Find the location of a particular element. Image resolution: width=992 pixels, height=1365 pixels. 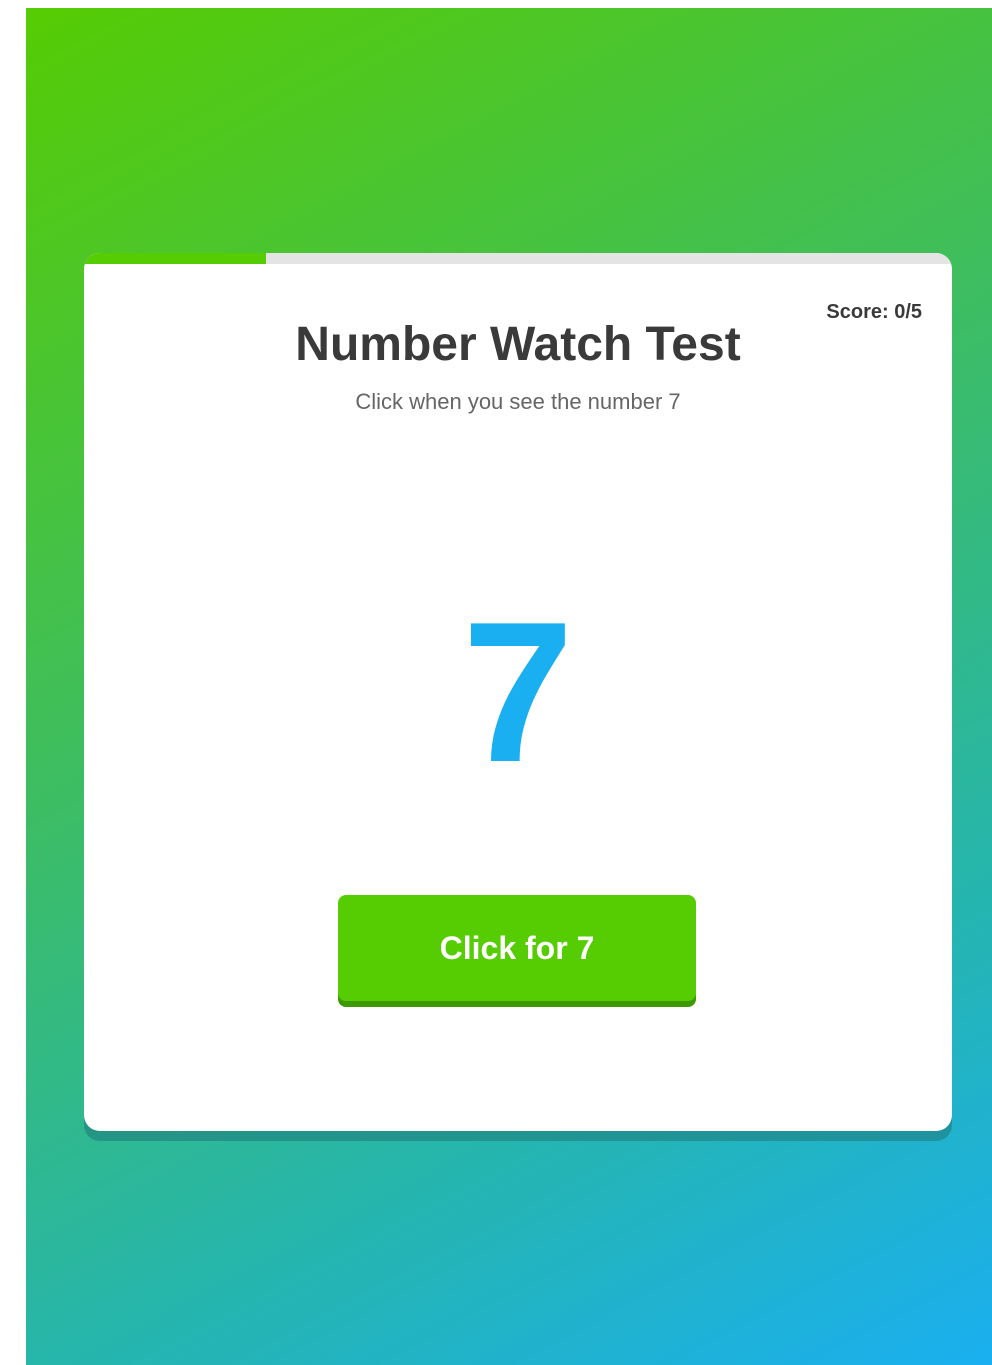

progress-bar is located at coordinates (518, 258).